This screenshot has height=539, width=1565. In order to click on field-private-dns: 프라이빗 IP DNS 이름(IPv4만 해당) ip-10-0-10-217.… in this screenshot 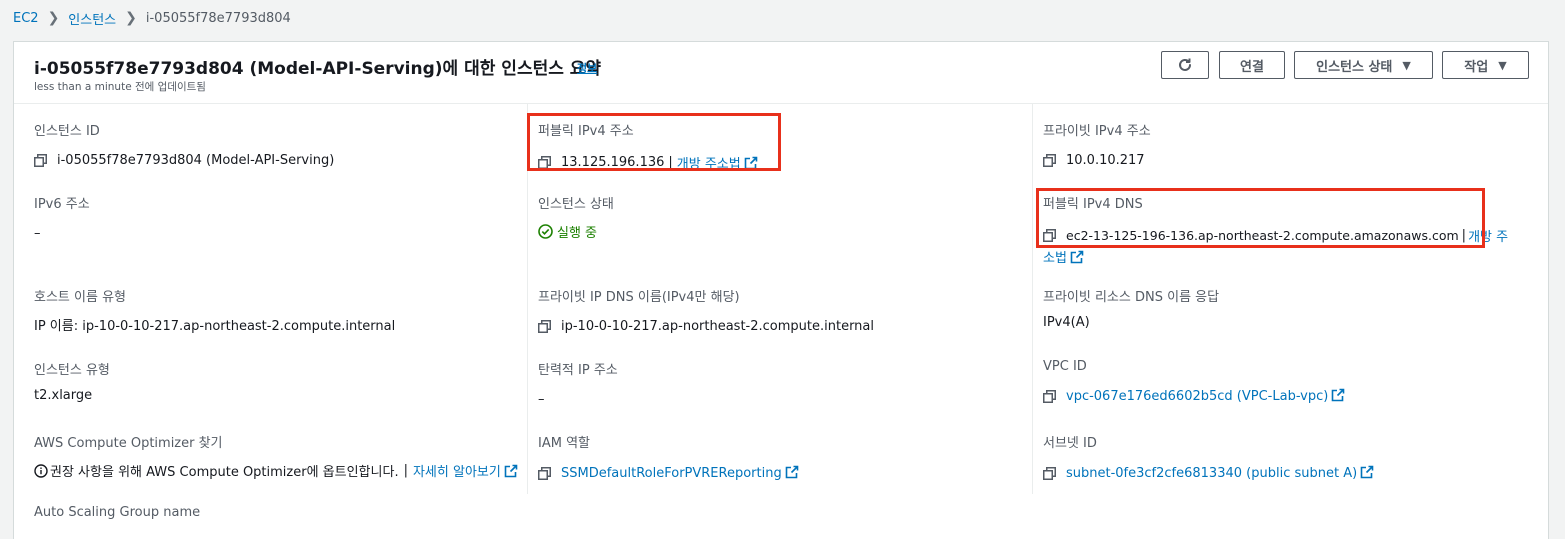, I will do `click(706, 310)`.